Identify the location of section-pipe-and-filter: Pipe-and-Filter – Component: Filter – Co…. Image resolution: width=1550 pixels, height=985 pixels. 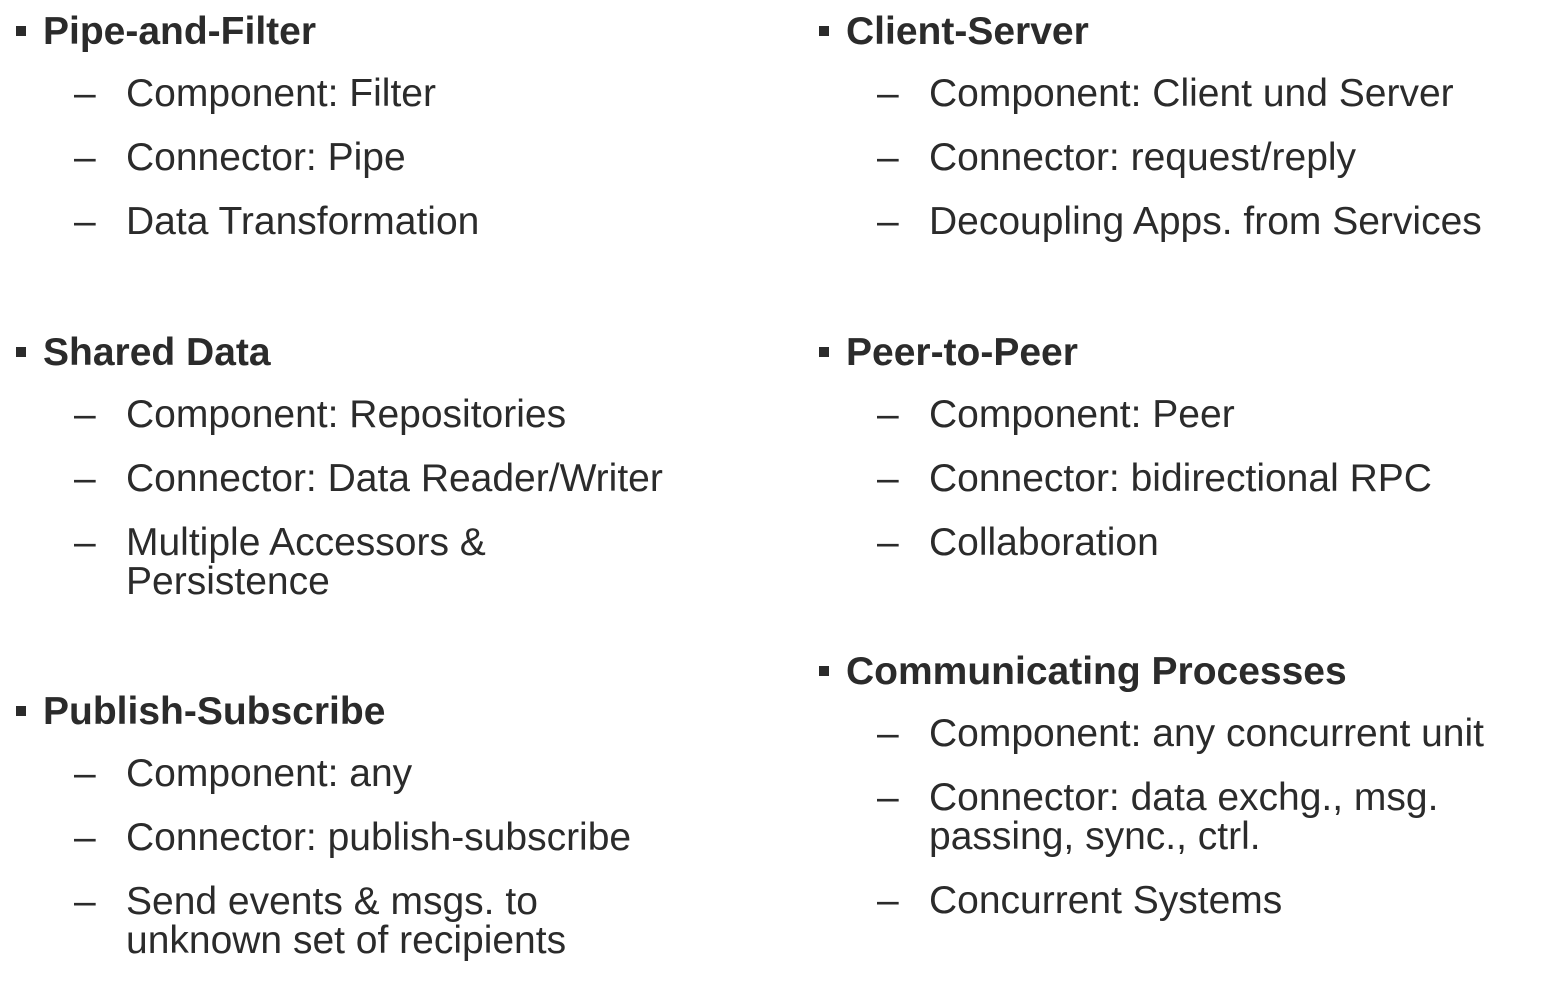
(247, 138).